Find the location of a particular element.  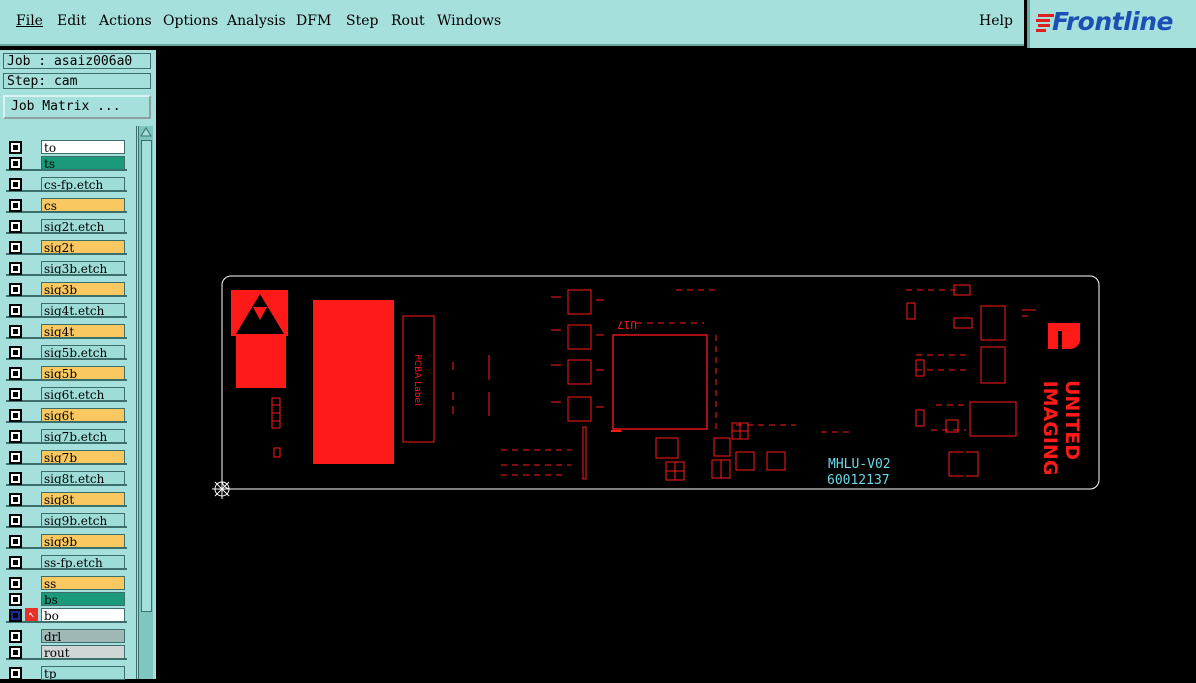

layer-name-rout: rout is located at coordinates (83, 652).